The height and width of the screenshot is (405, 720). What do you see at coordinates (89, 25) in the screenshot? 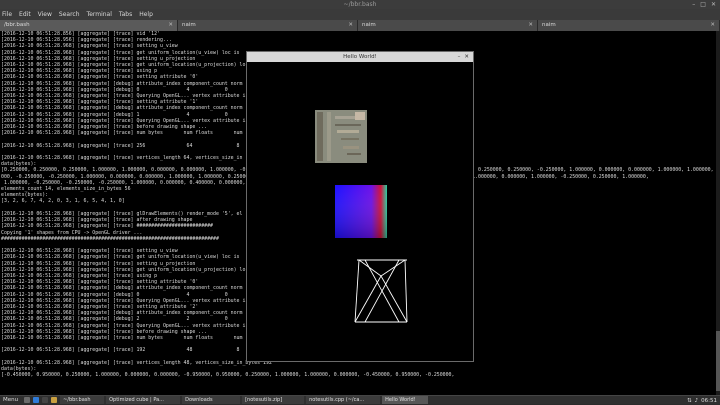
I see `tab-bbr-bash: /bbr.bash ✕` at bounding box center [89, 25].